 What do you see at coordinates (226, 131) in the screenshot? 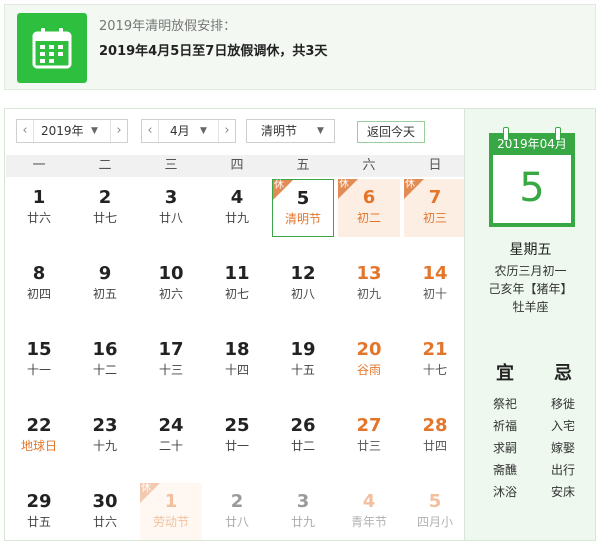
I see `next-month-icon: ›` at bounding box center [226, 131].